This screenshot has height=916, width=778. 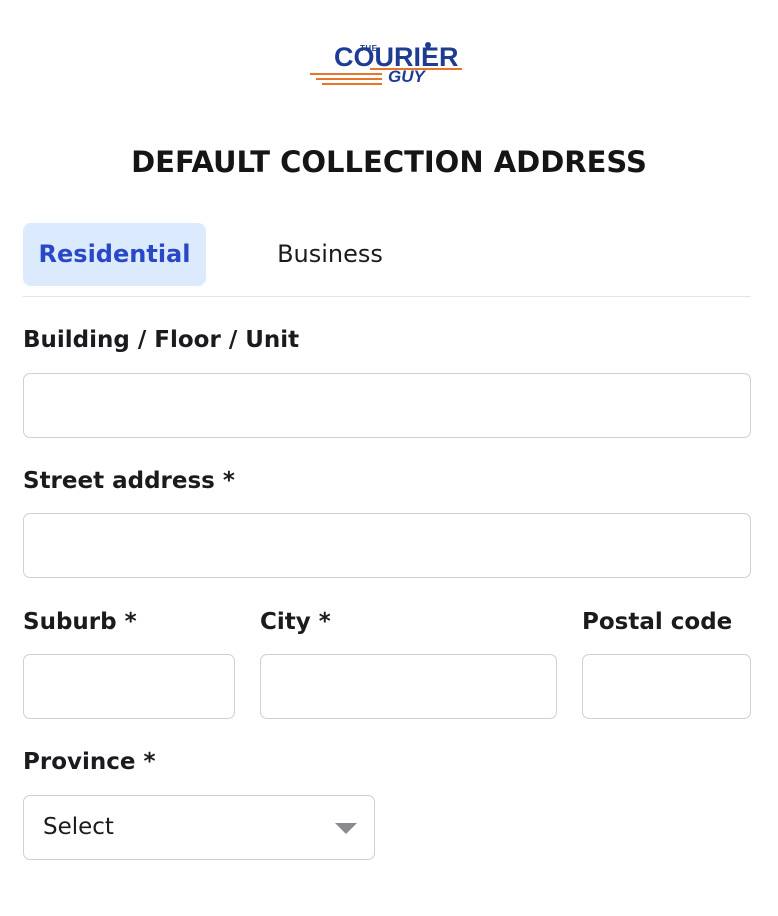 I want to click on province-label: Province *, so click(x=89, y=762).